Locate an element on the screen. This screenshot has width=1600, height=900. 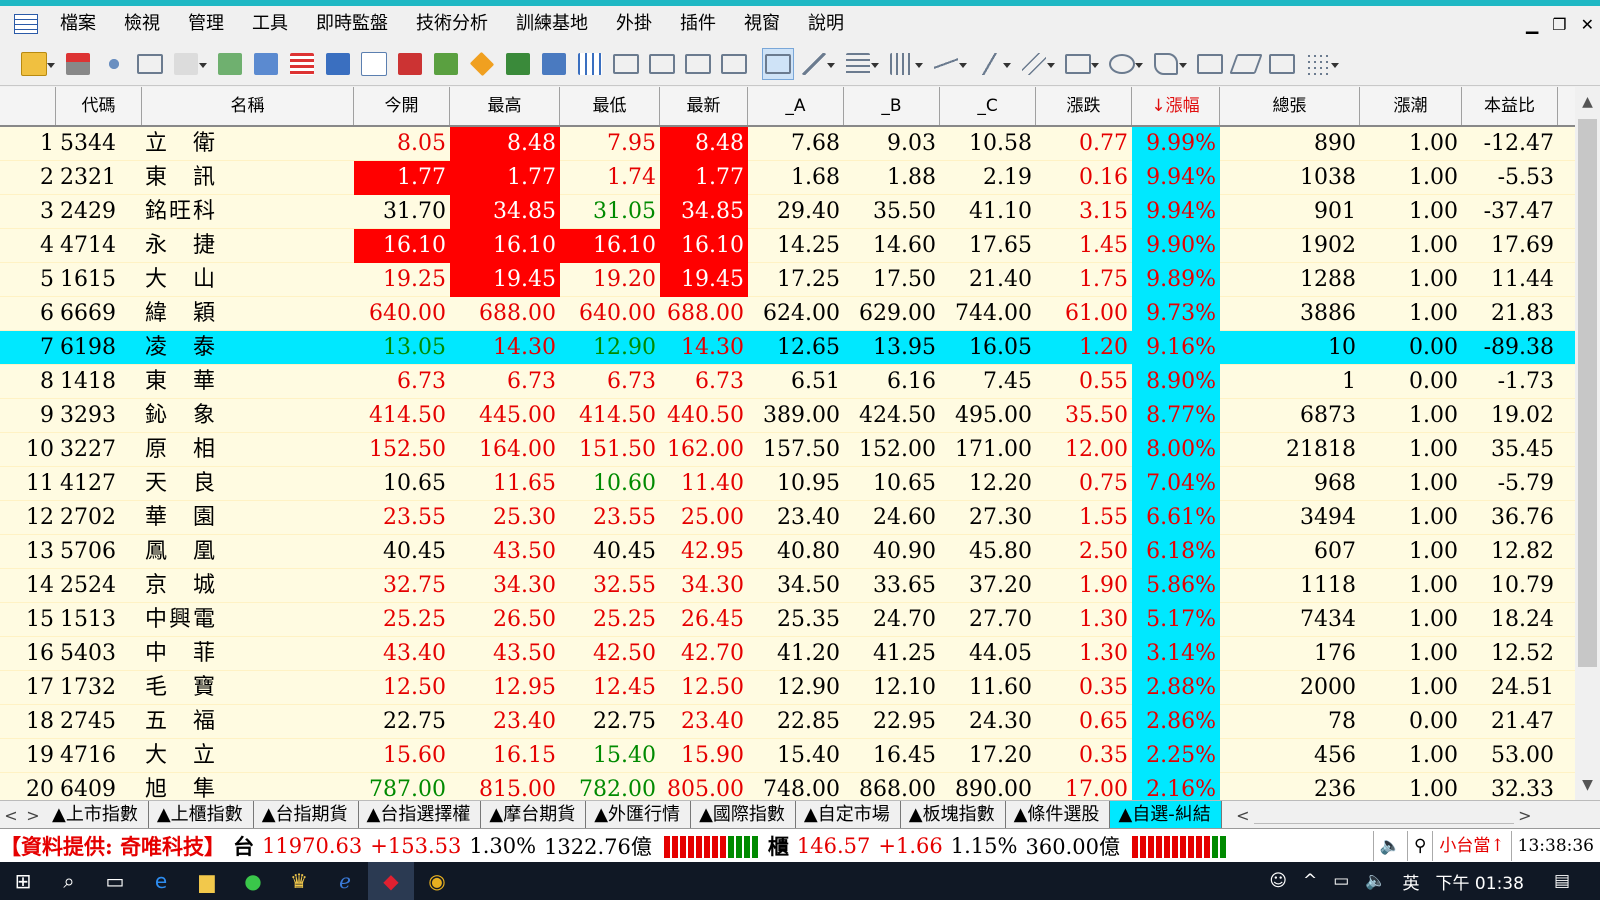
col-low: 最低 is located at coordinates (610, 106).